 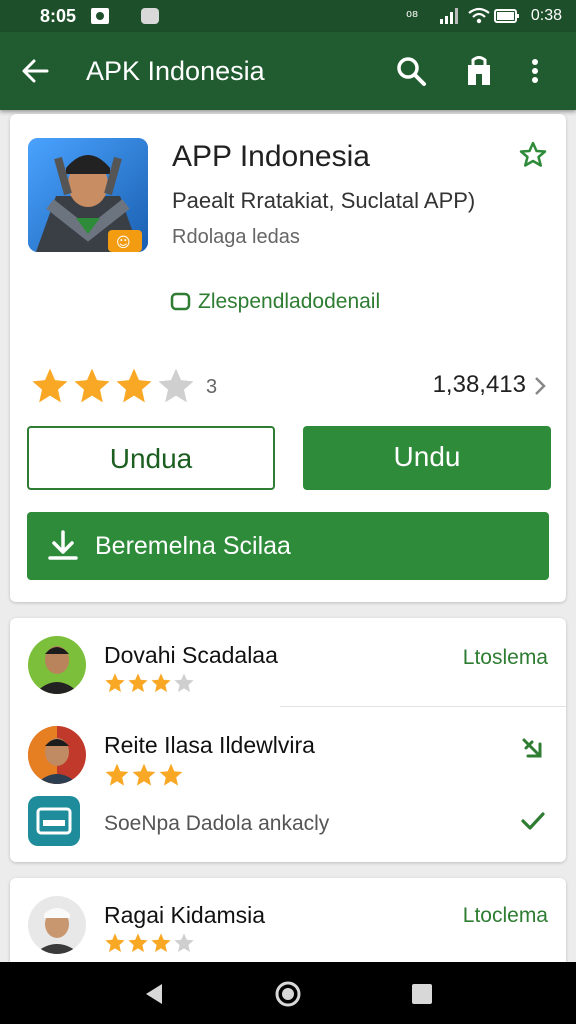 I want to click on vibrate-icon: ⁰⁸, so click(x=412, y=16).